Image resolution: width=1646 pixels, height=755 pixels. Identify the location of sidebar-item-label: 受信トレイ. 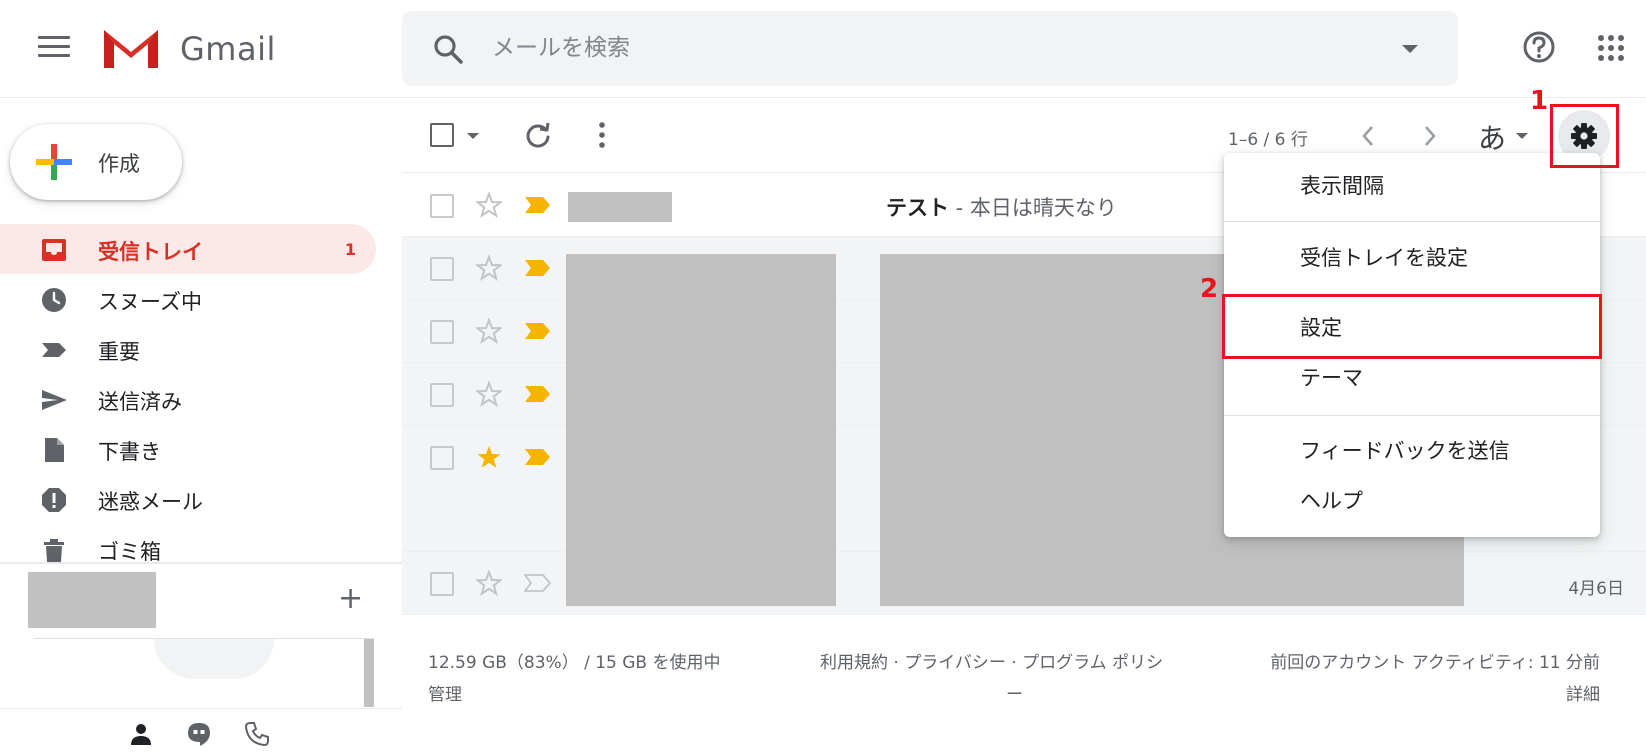
(150, 252).